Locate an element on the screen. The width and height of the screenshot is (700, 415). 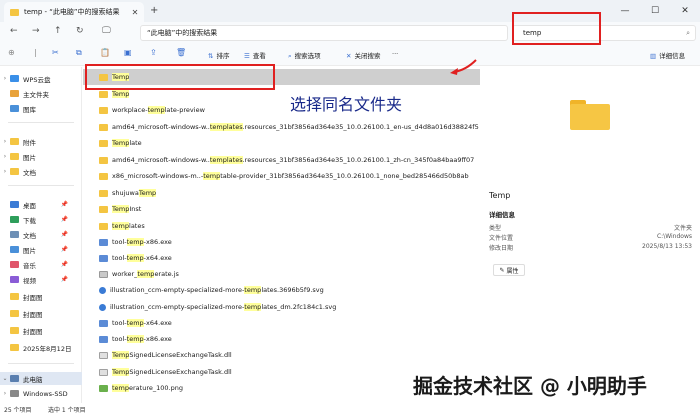
paste-icon: 📋 is located at coordinates (105, 52).